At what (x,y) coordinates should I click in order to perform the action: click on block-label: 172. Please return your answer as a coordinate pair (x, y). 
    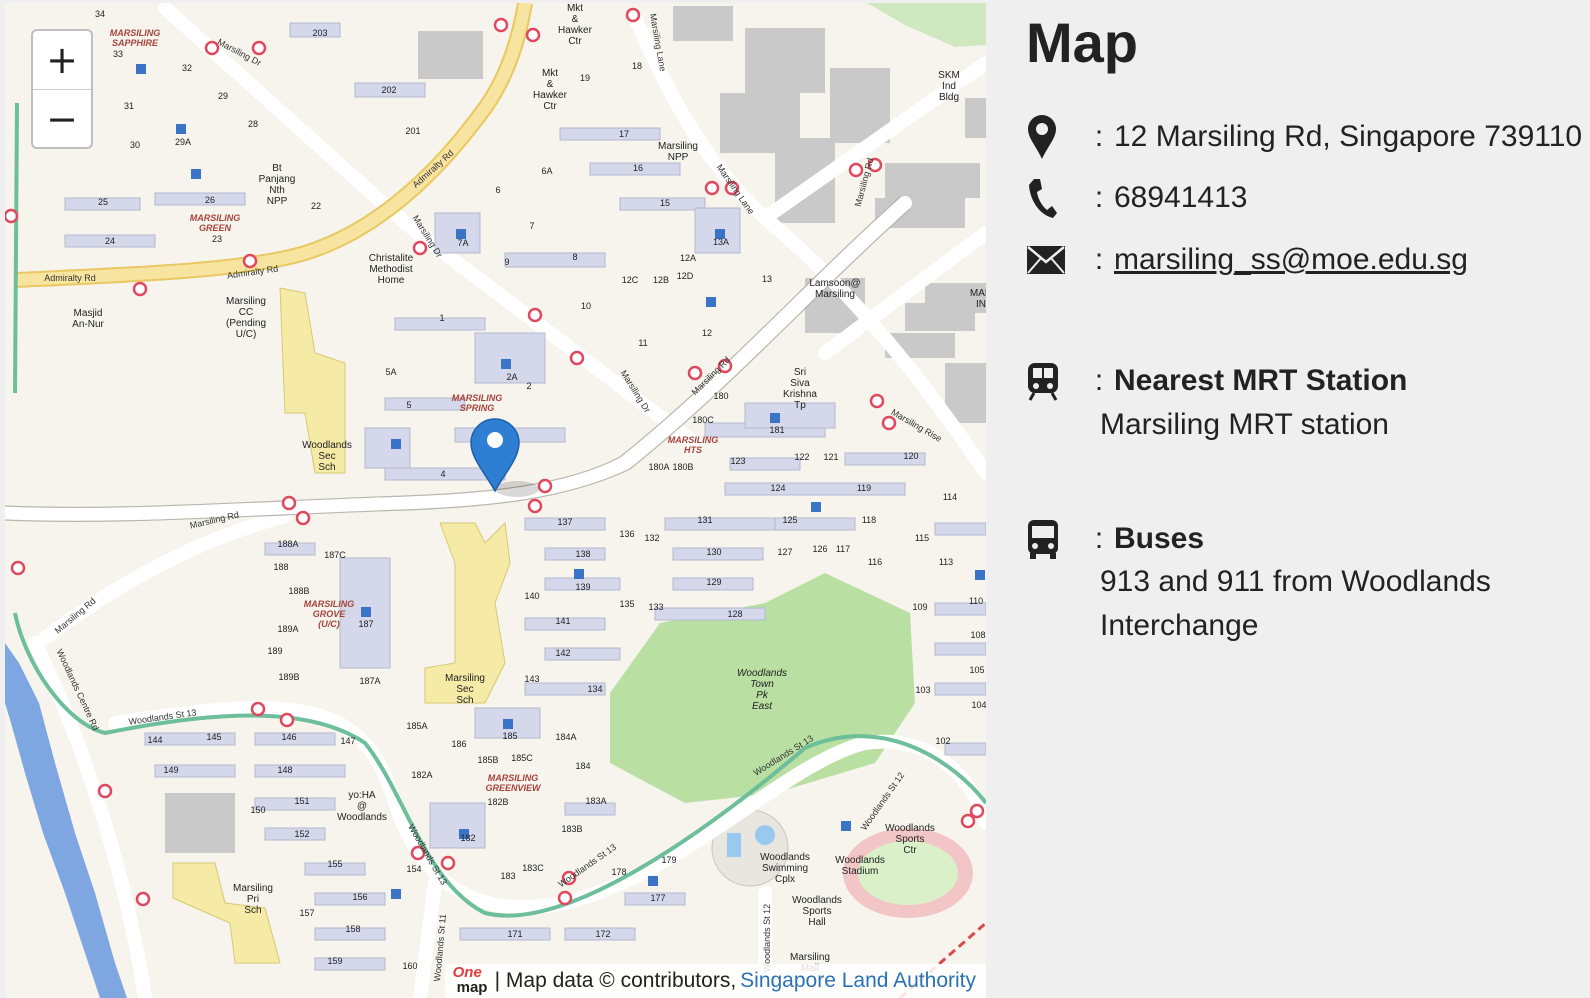
    Looking at the image, I should click on (602, 934).